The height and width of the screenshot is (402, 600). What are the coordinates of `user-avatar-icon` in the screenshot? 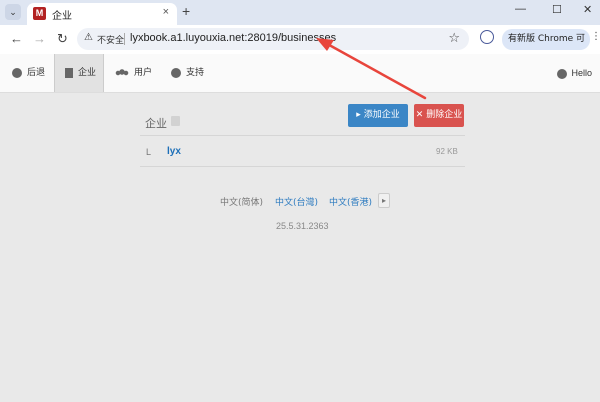 It's located at (562, 73).